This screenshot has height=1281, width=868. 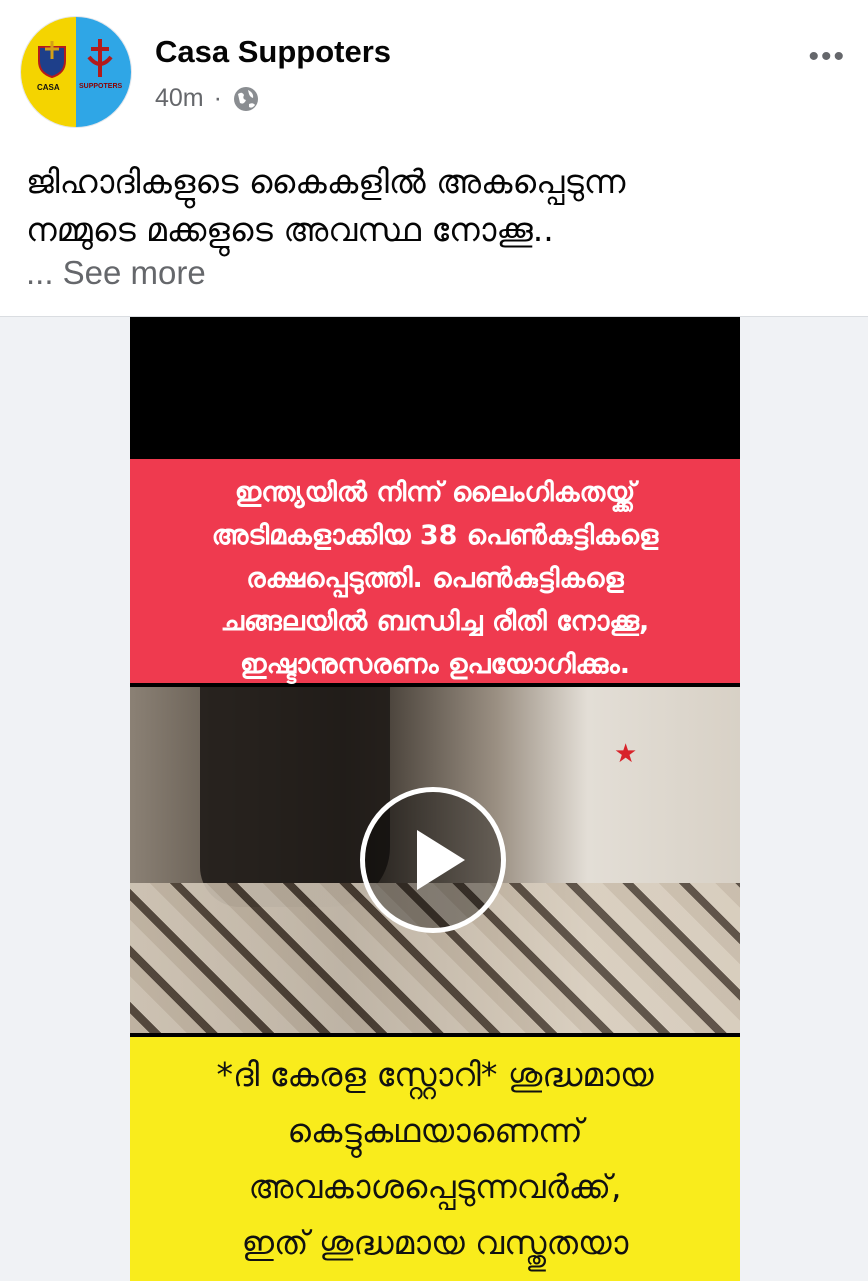 What do you see at coordinates (435, 1186) in the screenshot?
I see `caption-line: അവകാശപ്പെടുന്നവർക്ക്,` at bounding box center [435, 1186].